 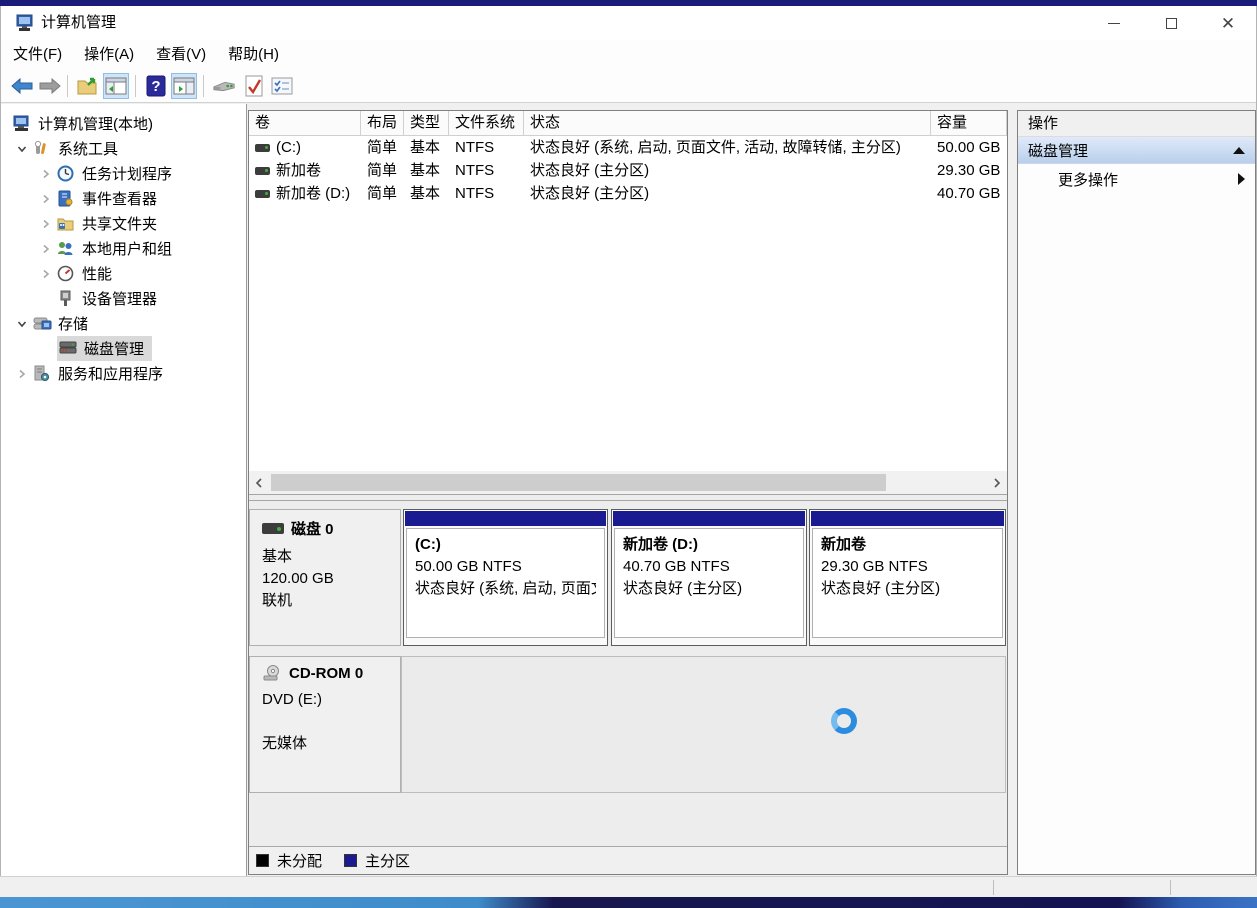 I want to click on column-header-status: 状态, so click(x=727, y=123).